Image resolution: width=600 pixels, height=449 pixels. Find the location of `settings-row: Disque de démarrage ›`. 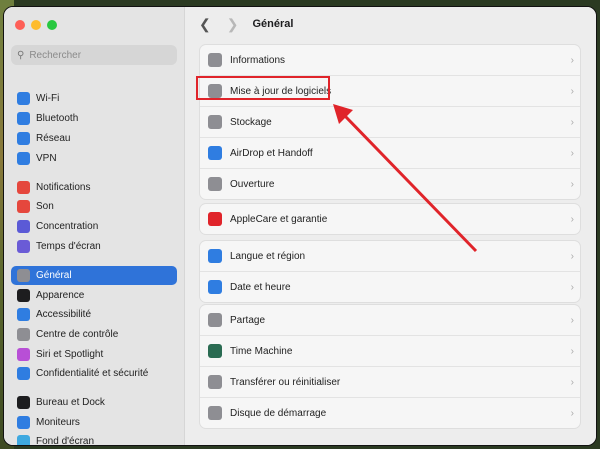

settings-row: Disque de démarrage › is located at coordinates (390, 412).